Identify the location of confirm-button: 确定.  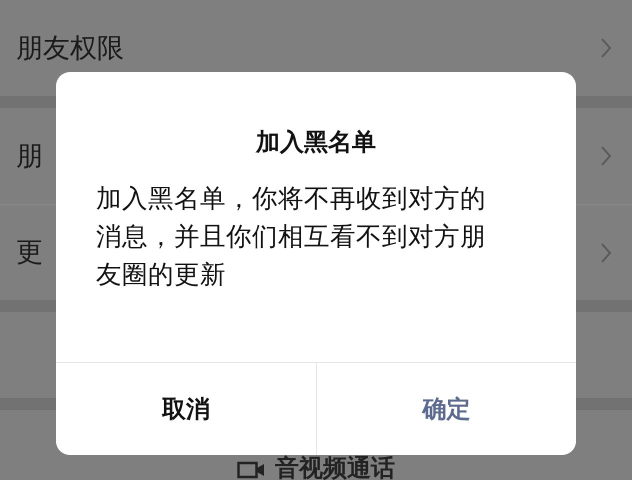
(446, 409).